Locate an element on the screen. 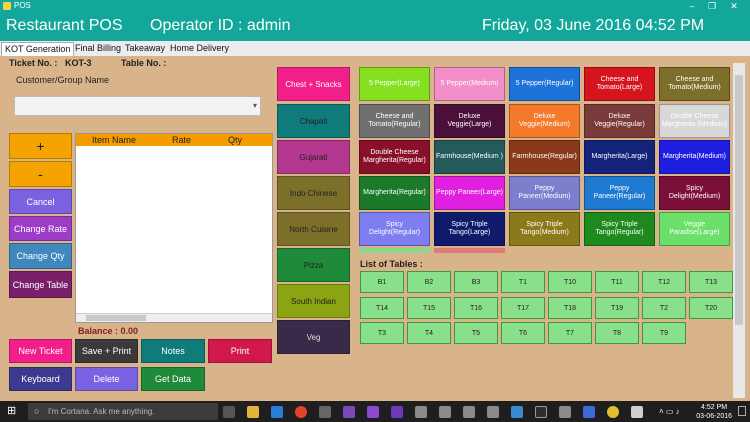  table-tile: T4 is located at coordinates (429, 333).